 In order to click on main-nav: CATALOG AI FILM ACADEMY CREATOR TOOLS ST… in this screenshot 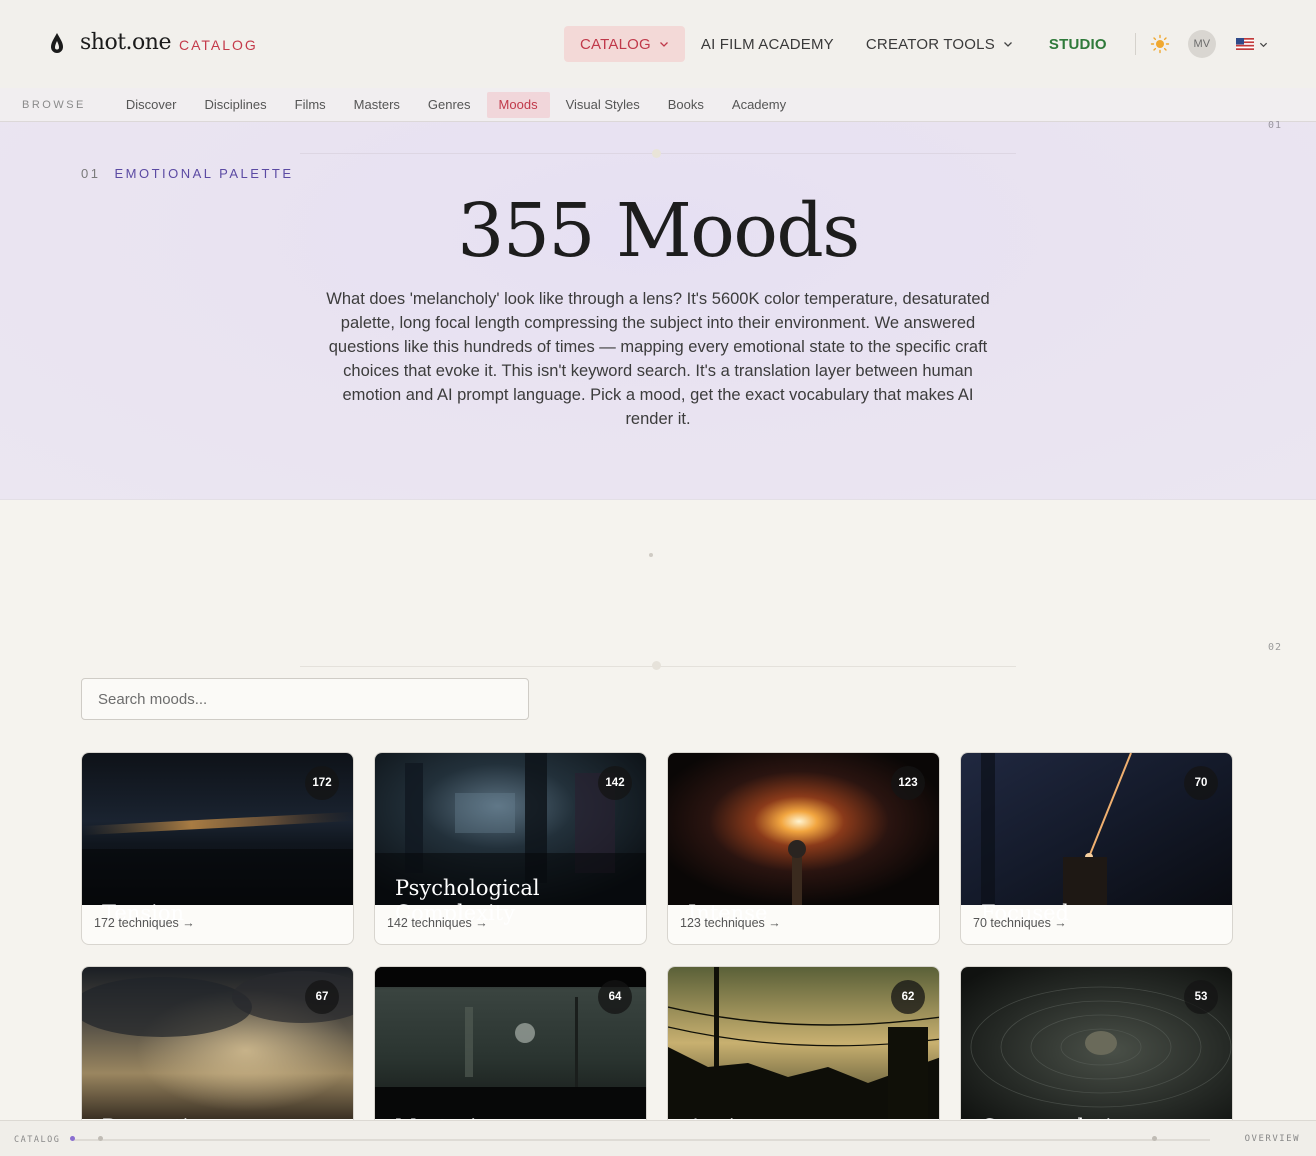, I will do `click(916, 44)`.